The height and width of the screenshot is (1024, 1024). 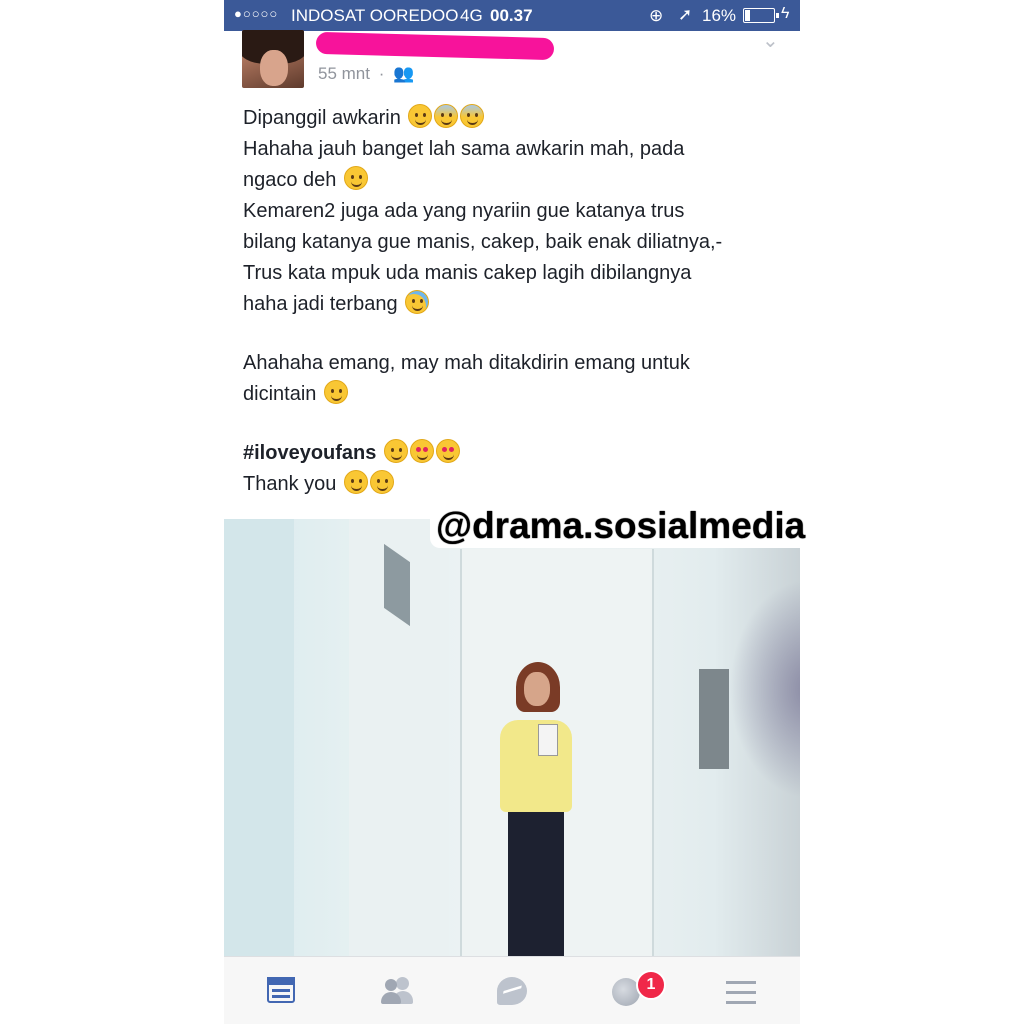 What do you see at coordinates (513, 484) in the screenshot?
I see `post-line: Thank you` at bounding box center [513, 484].